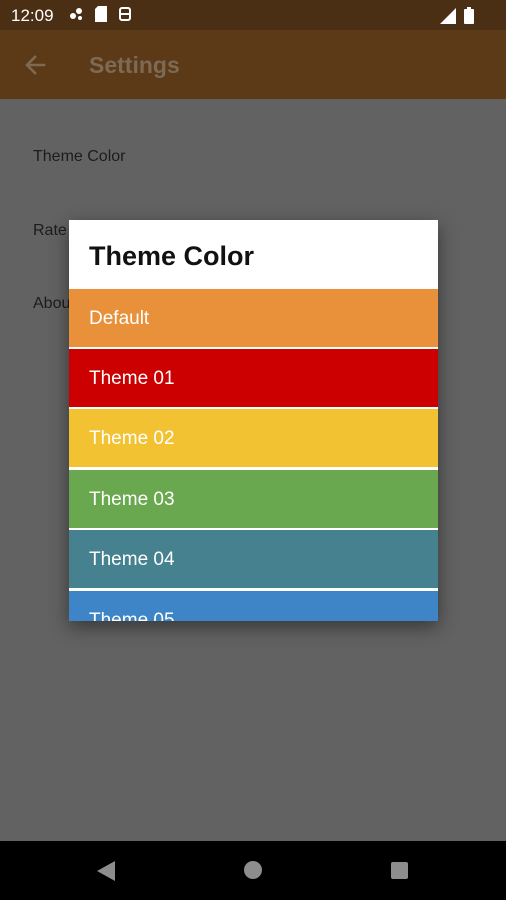 The image size is (506, 900). Describe the element at coordinates (35, 65) in the screenshot. I see `arrow-back-icon` at that location.